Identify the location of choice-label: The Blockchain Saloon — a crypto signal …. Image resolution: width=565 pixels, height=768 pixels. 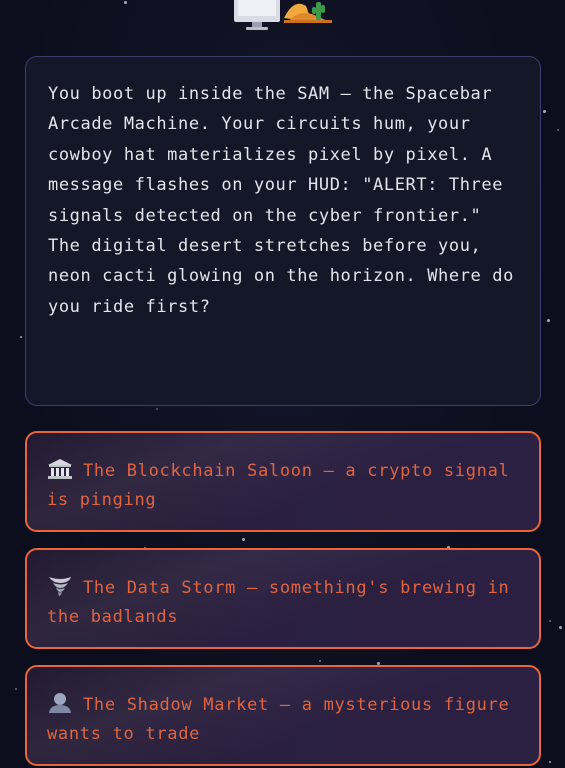
(278, 485).